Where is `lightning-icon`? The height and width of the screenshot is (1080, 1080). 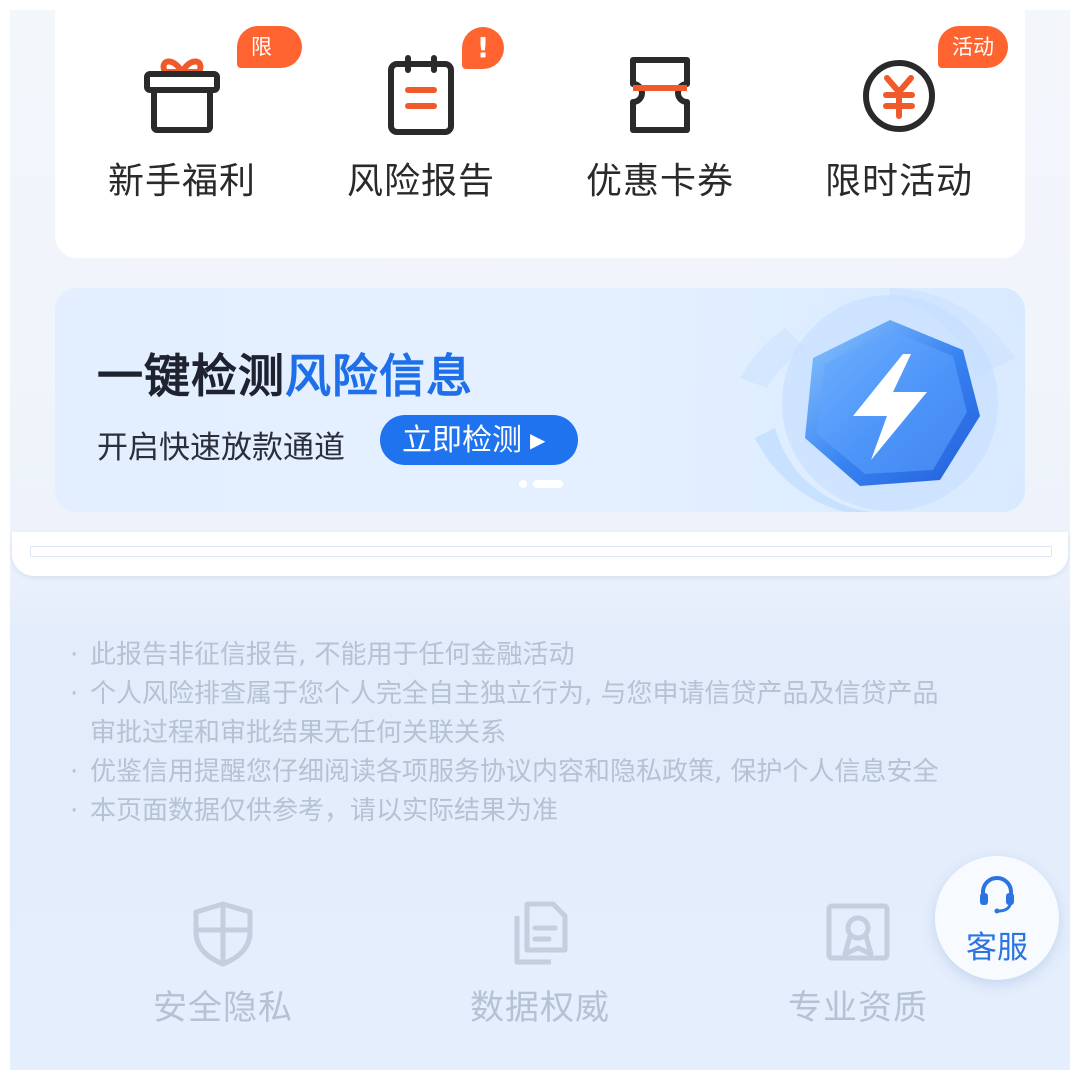
lightning-icon is located at coordinates (840, 400).